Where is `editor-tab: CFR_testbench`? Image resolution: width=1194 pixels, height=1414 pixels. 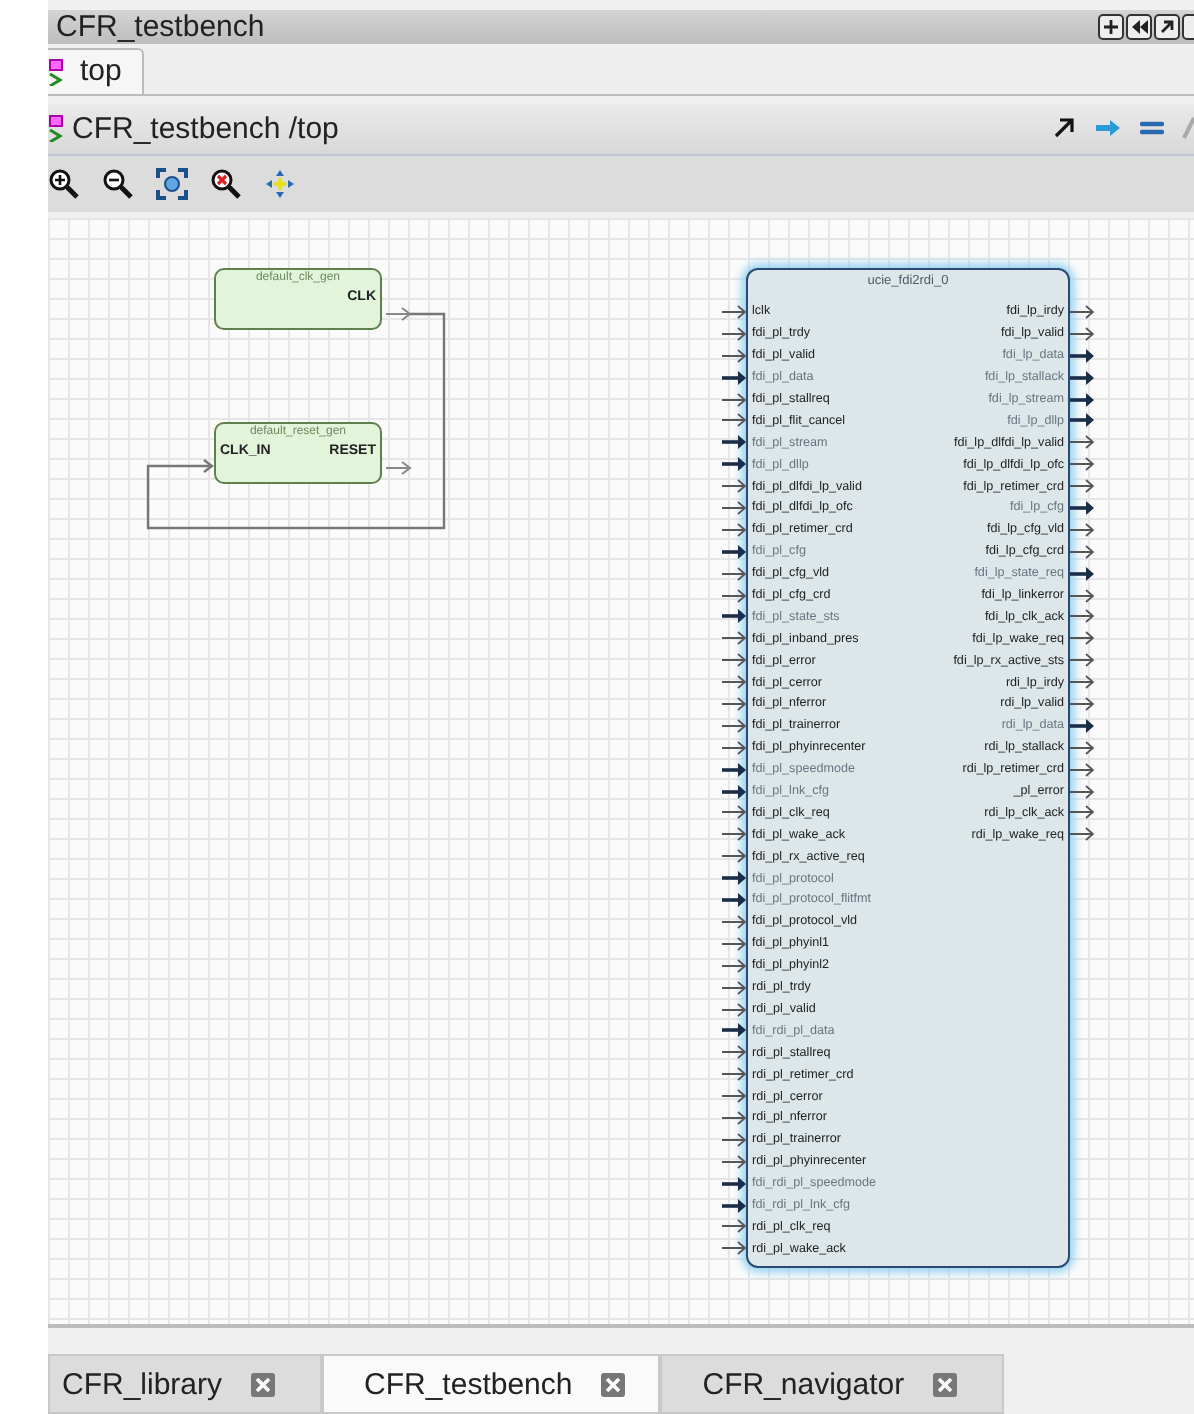
editor-tab: CFR_testbench is located at coordinates (491, 1384).